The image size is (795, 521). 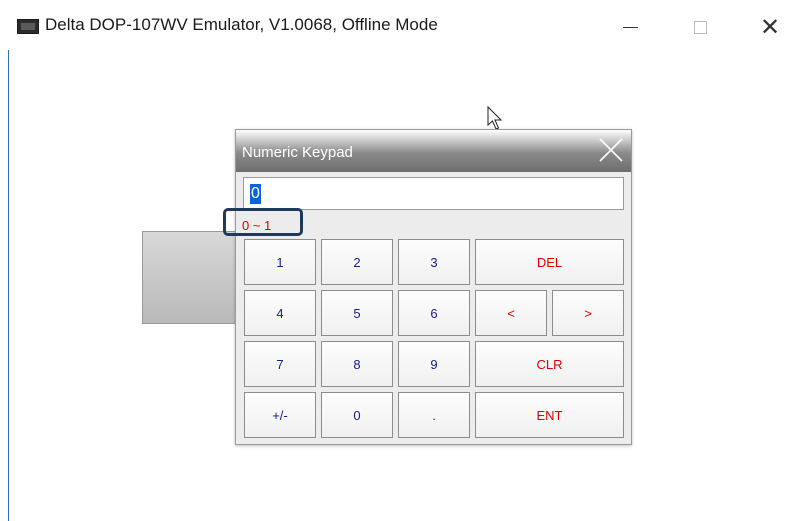 What do you see at coordinates (433, 151) in the screenshot?
I see `keypad-title-bar: Numeric Keypad` at bounding box center [433, 151].